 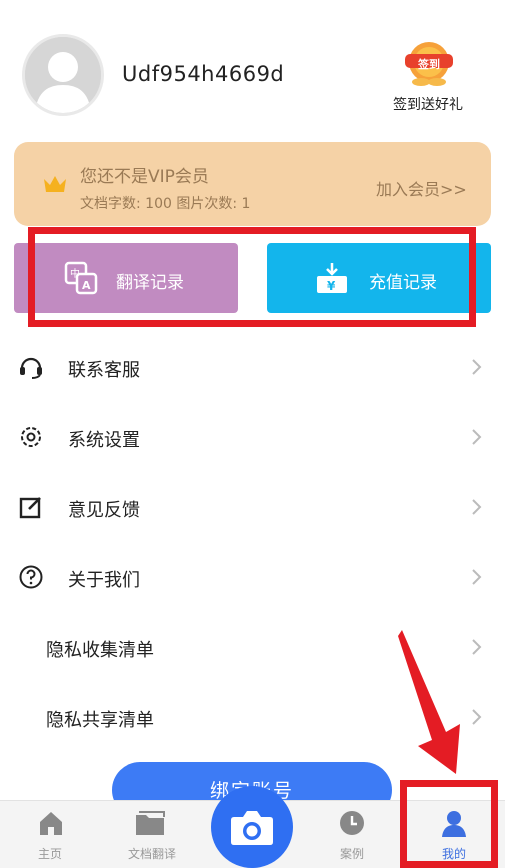 I want to click on tab-cases: 案例, so click(x=352, y=834).